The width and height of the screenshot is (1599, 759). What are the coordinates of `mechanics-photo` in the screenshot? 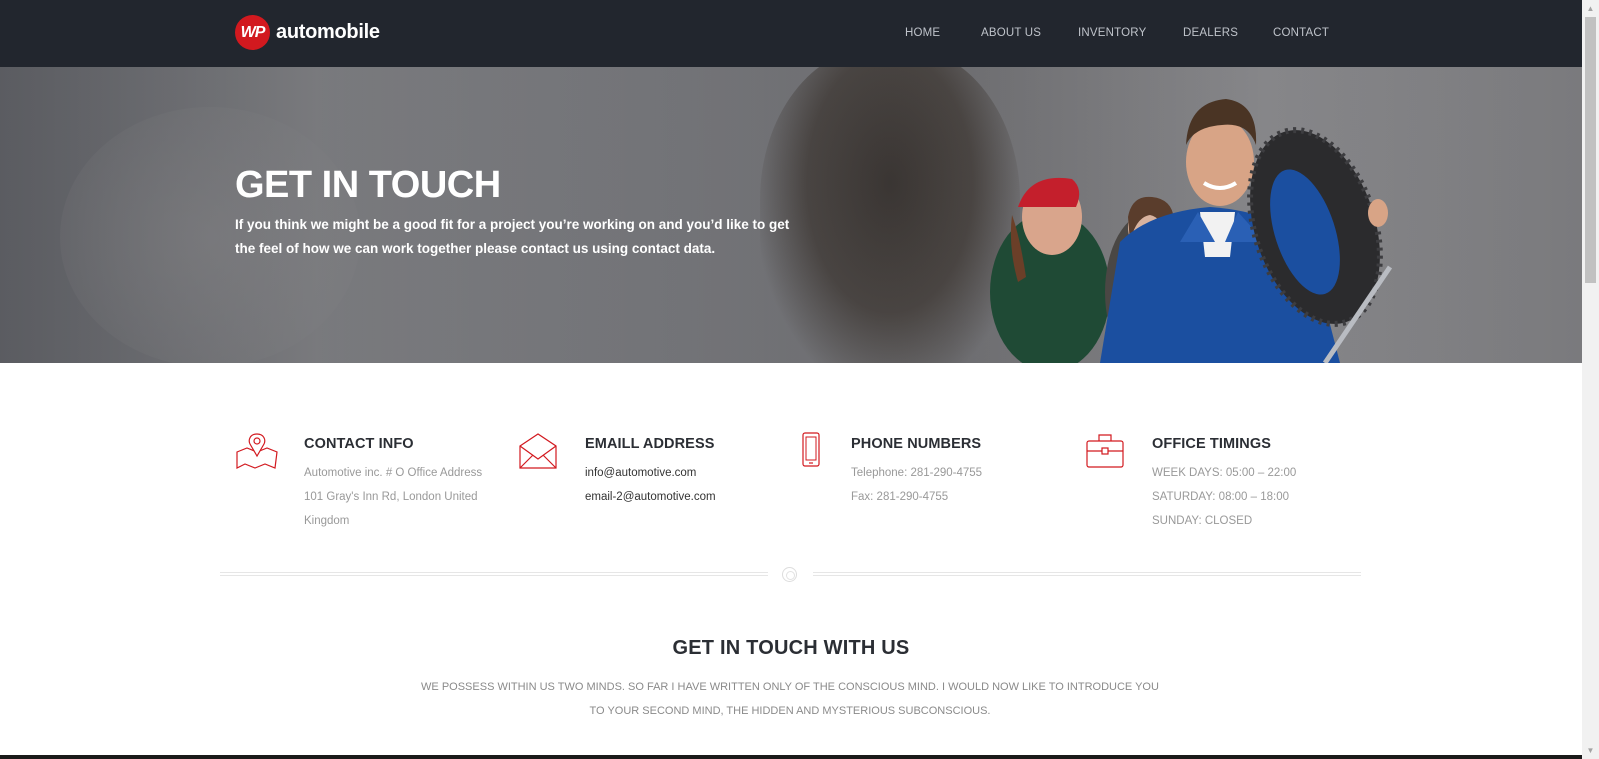 It's located at (1191, 231).